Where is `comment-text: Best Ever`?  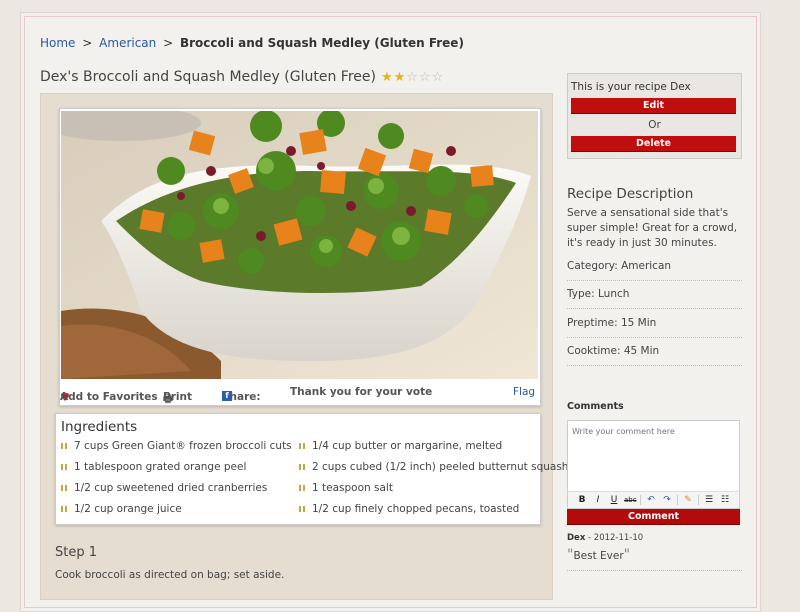 comment-text: Best Ever is located at coordinates (598, 556).